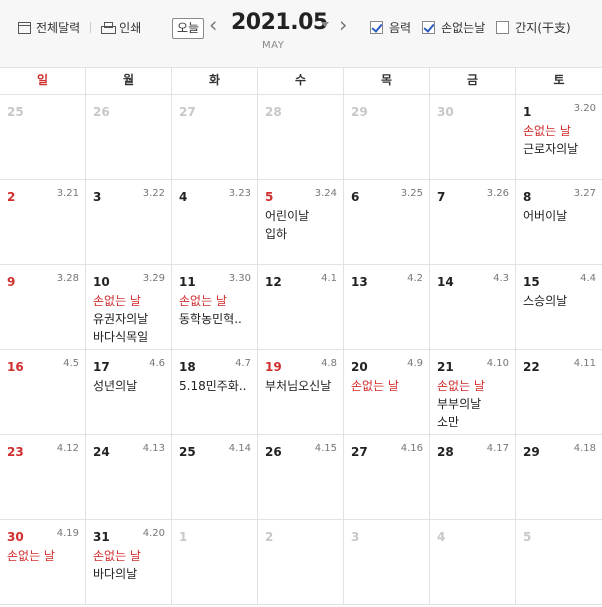  I want to click on day-cell: 26 4.15, so click(301, 477).